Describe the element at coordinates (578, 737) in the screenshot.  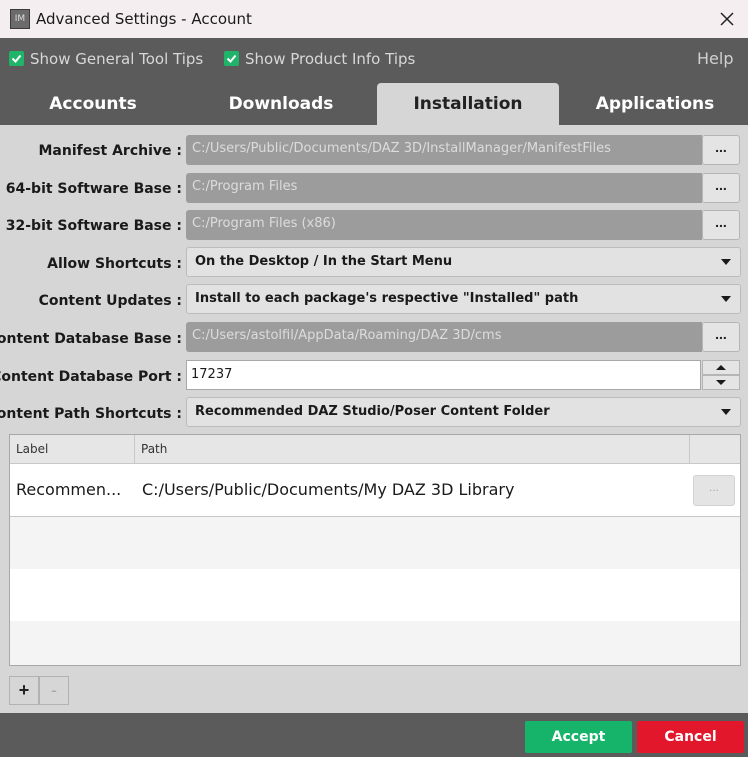
I see `accept-button: Accept` at that location.